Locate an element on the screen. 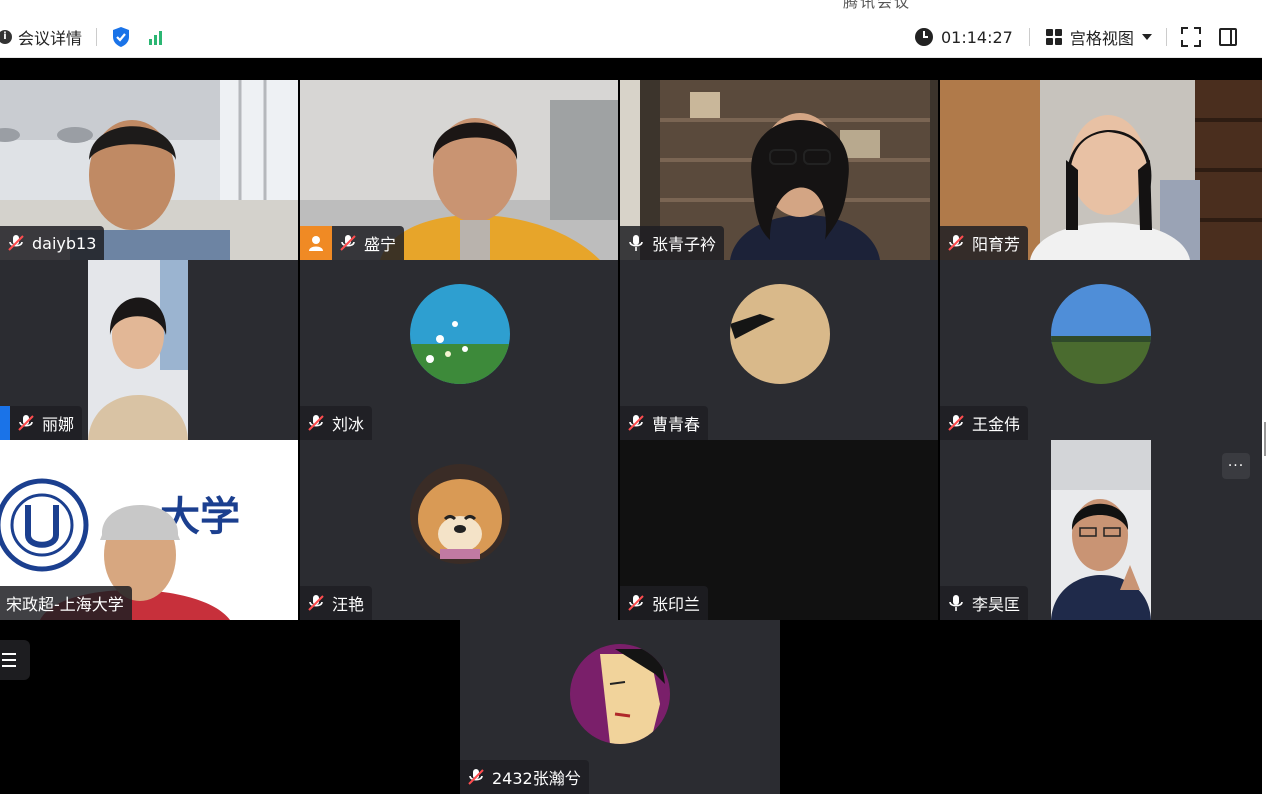 The height and width of the screenshot is (794, 1268). scrollbar-thumb is located at coordinates (1265, 439).